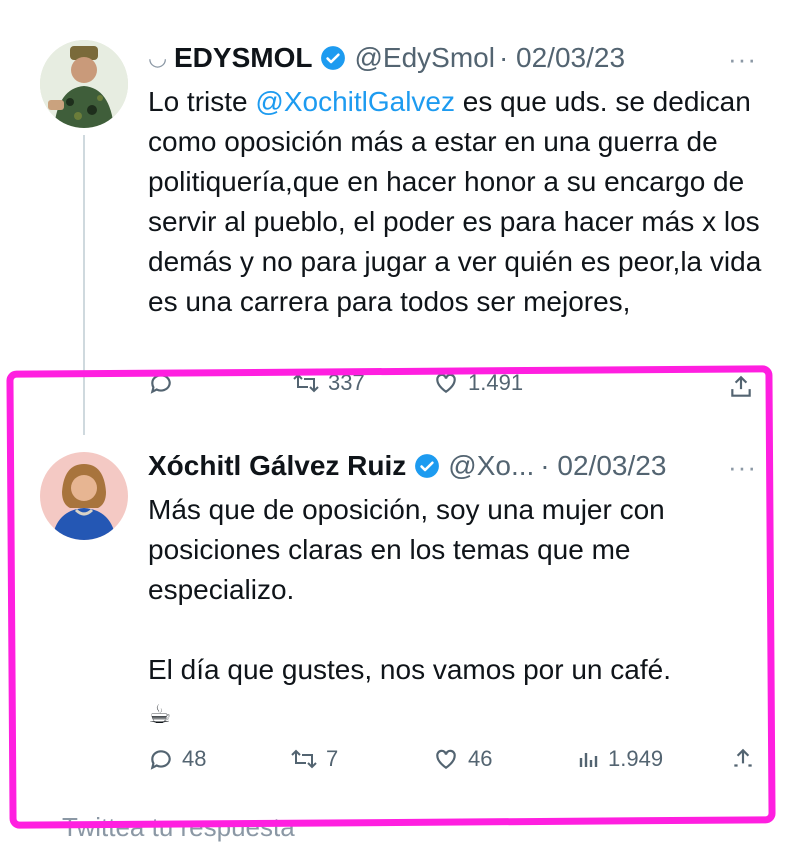 This screenshot has width=800, height=843. Describe the element at coordinates (562, 58) in the screenshot. I see `tweet1-date: · 02/03/23` at that location.